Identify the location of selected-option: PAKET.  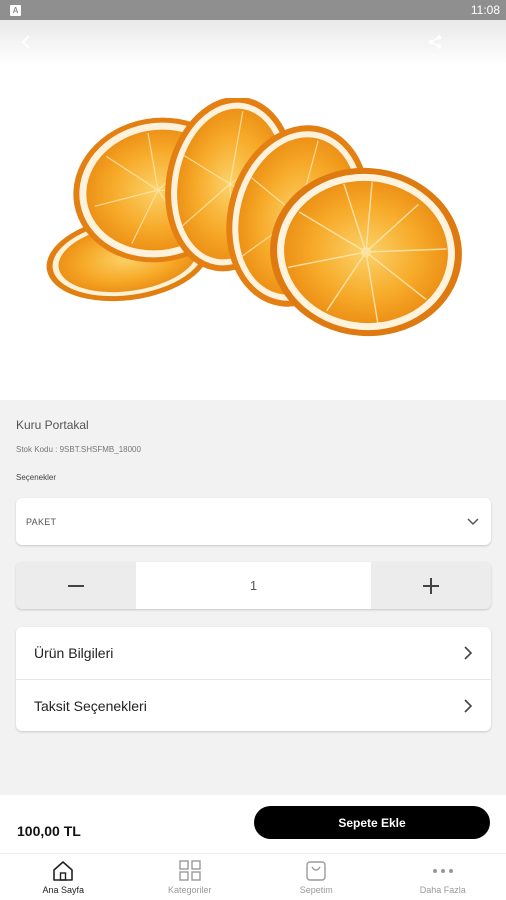
(41, 521).